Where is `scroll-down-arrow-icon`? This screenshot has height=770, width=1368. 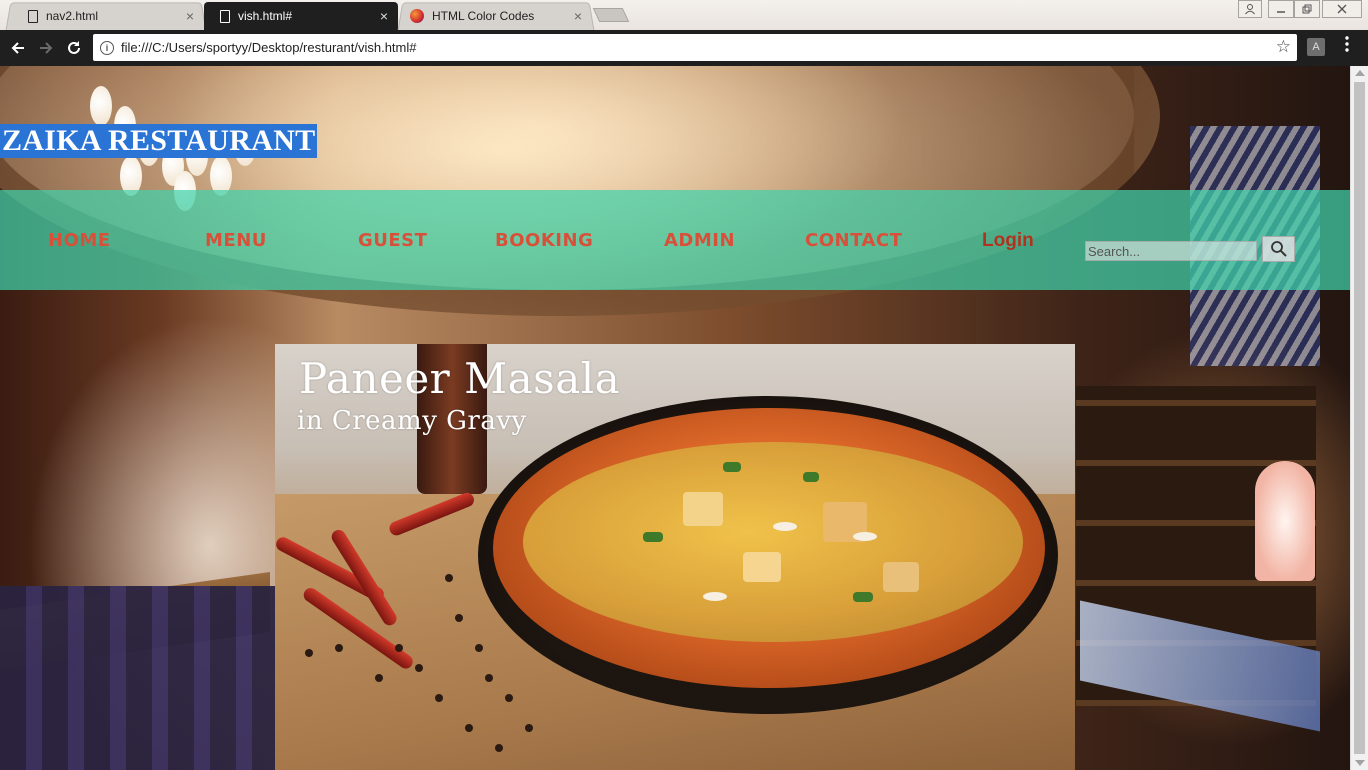
scroll-down-arrow-icon is located at coordinates (1360, 763).